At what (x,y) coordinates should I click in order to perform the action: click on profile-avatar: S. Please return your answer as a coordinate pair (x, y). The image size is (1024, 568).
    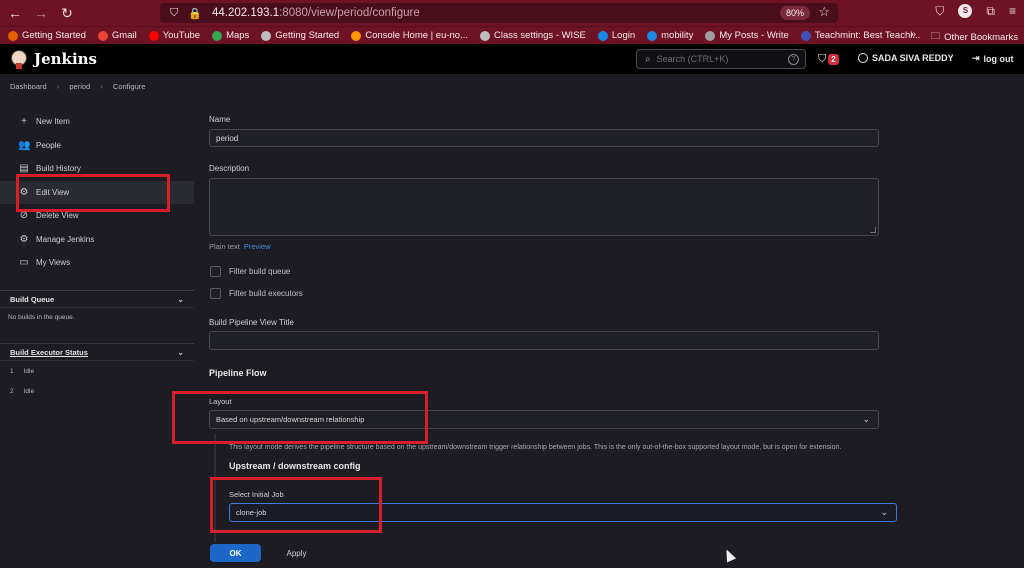
    Looking at the image, I should click on (965, 11).